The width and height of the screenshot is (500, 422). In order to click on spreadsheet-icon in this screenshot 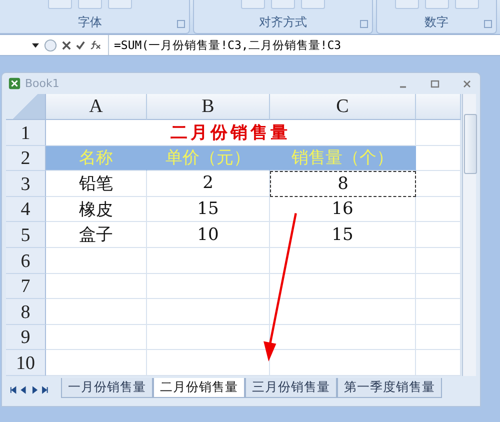, I will do `click(14, 83)`.